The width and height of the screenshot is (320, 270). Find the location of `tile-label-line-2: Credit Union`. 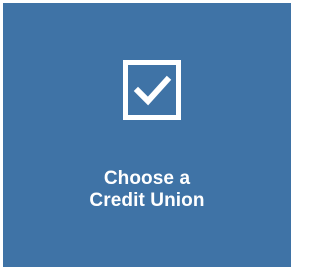

tile-label-line-2: Credit Union is located at coordinates (147, 200).